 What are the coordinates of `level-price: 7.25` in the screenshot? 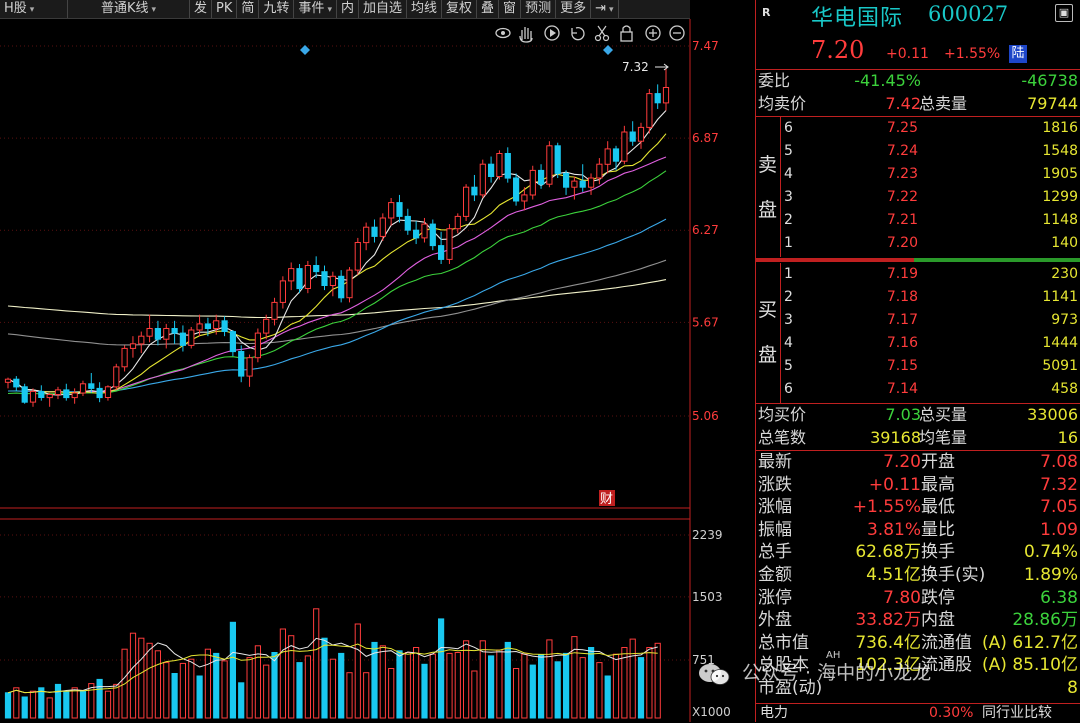 It's located at (902, 128).